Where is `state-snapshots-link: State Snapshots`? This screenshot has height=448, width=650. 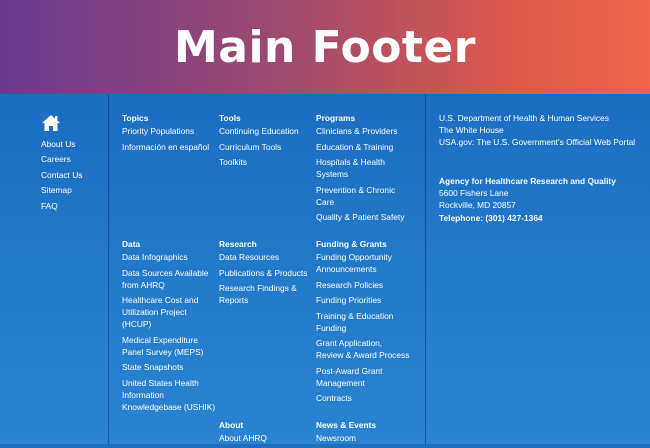
state-snapshots-link: State Snapshots is located at coordinates (169, 367).